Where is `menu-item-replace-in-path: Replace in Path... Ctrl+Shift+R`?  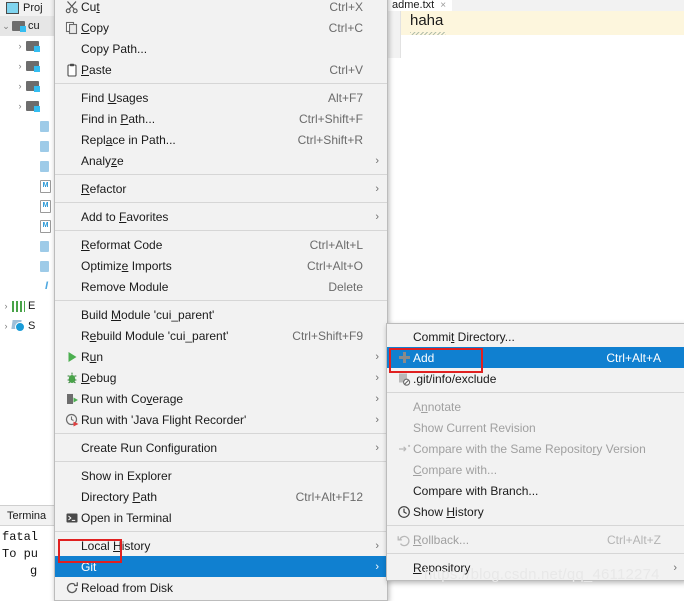 menu-item-replace-in-path: Replace in Path... Ctrl+Shift+R is located at coordinates (221, 139).